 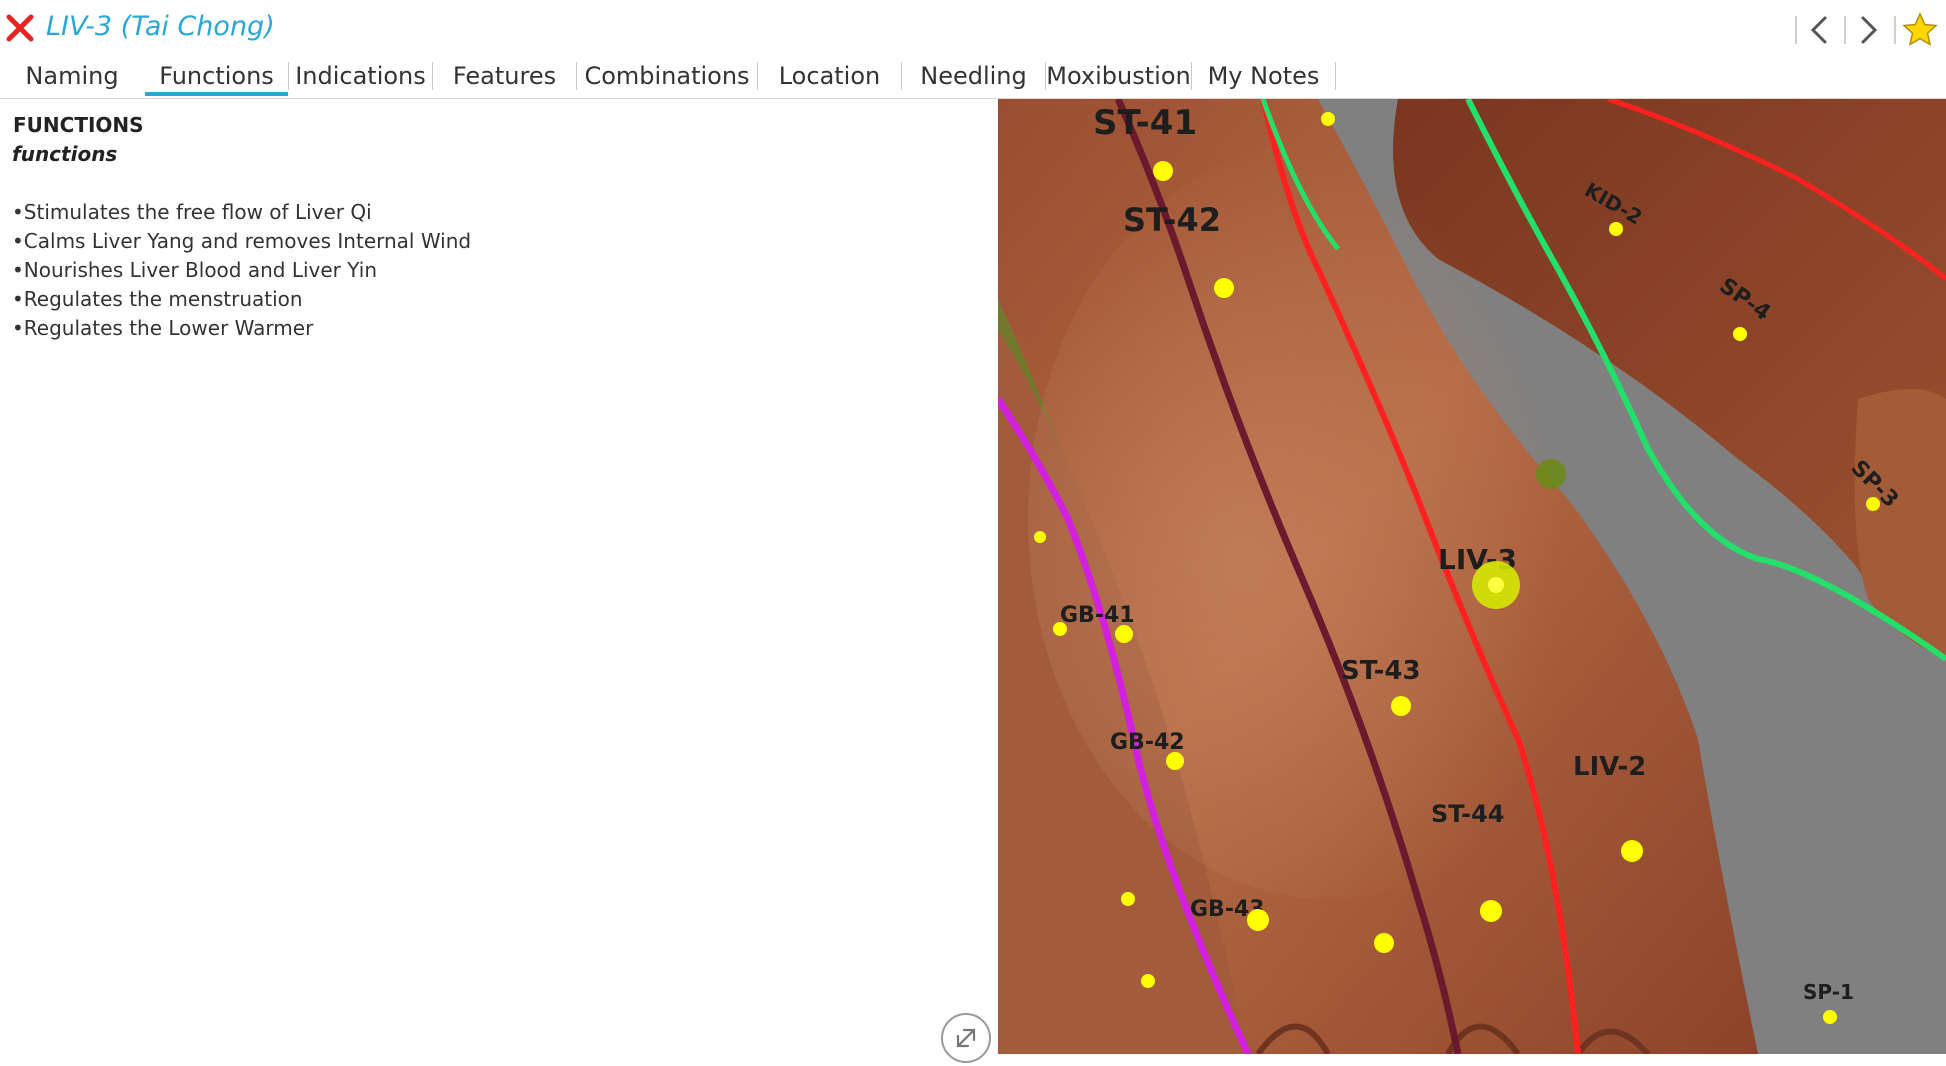 What do you see at coordinates (1491, 911) in the screenshot?
I see `acupoint-st44` at bounding box center [1491, 911].